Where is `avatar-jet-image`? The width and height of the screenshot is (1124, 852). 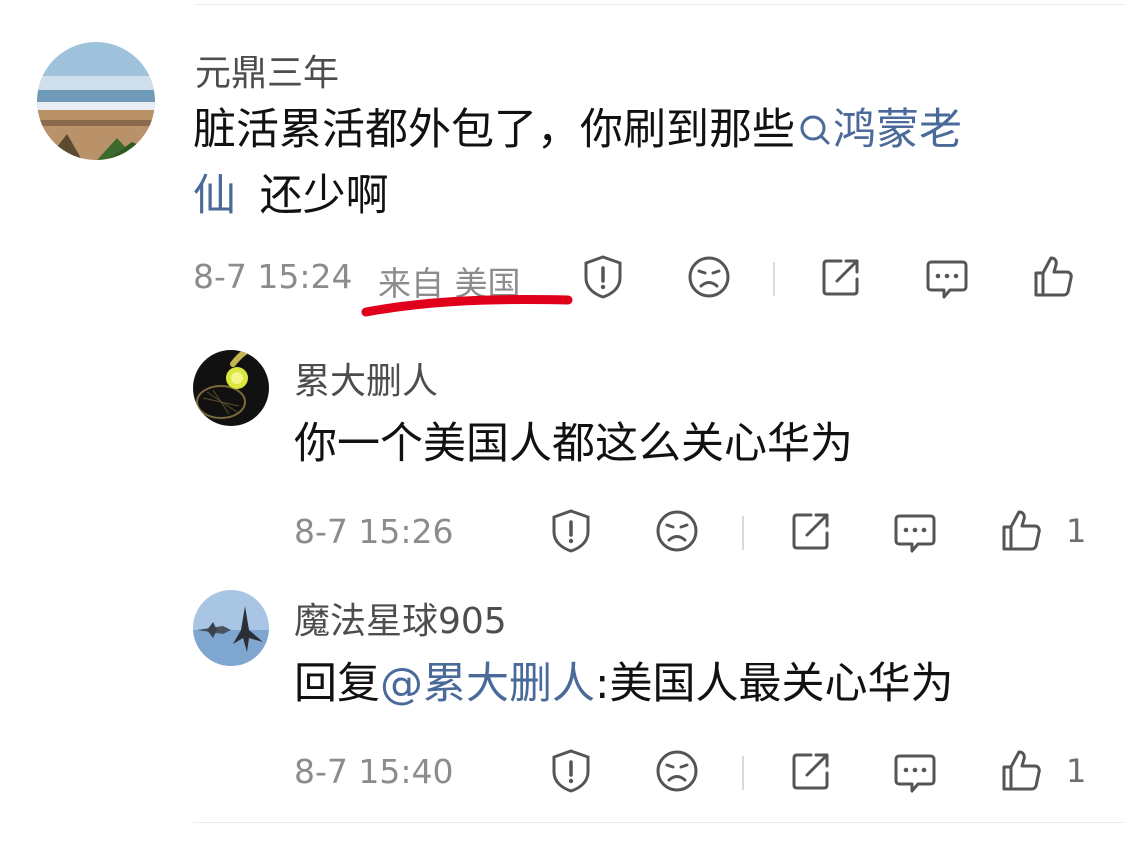 avatar-jet-image is located at coordinates (231, 628).